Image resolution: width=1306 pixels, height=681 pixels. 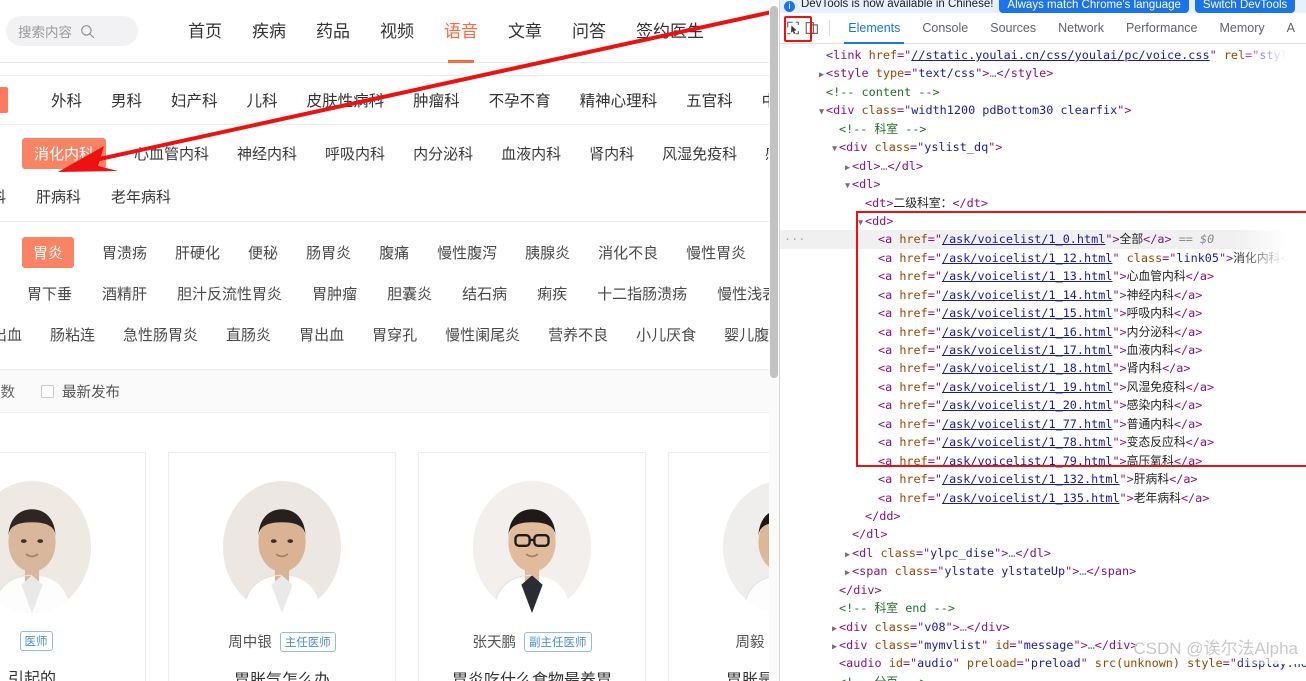 What do you see at coordinates (11, 334) in the screenshot?
I see `disease-tag-化道出血: 化道出血` at bounding box center [11, 334].